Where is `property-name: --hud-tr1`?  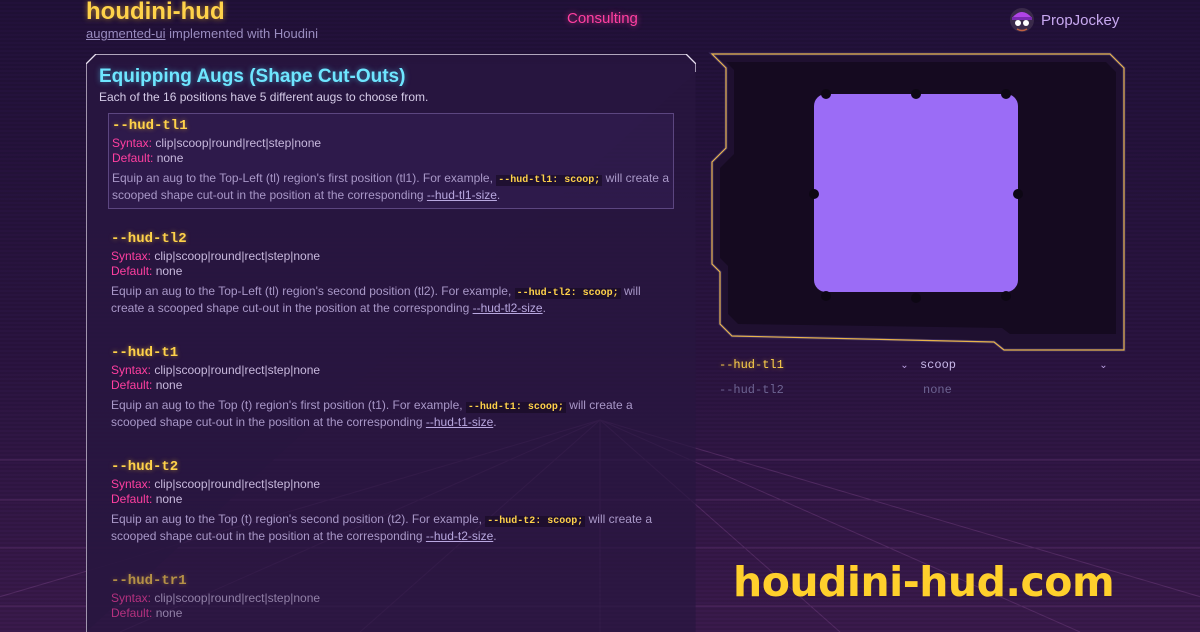 property-name: --hud-tr1 is located at coordinates (149, 581).